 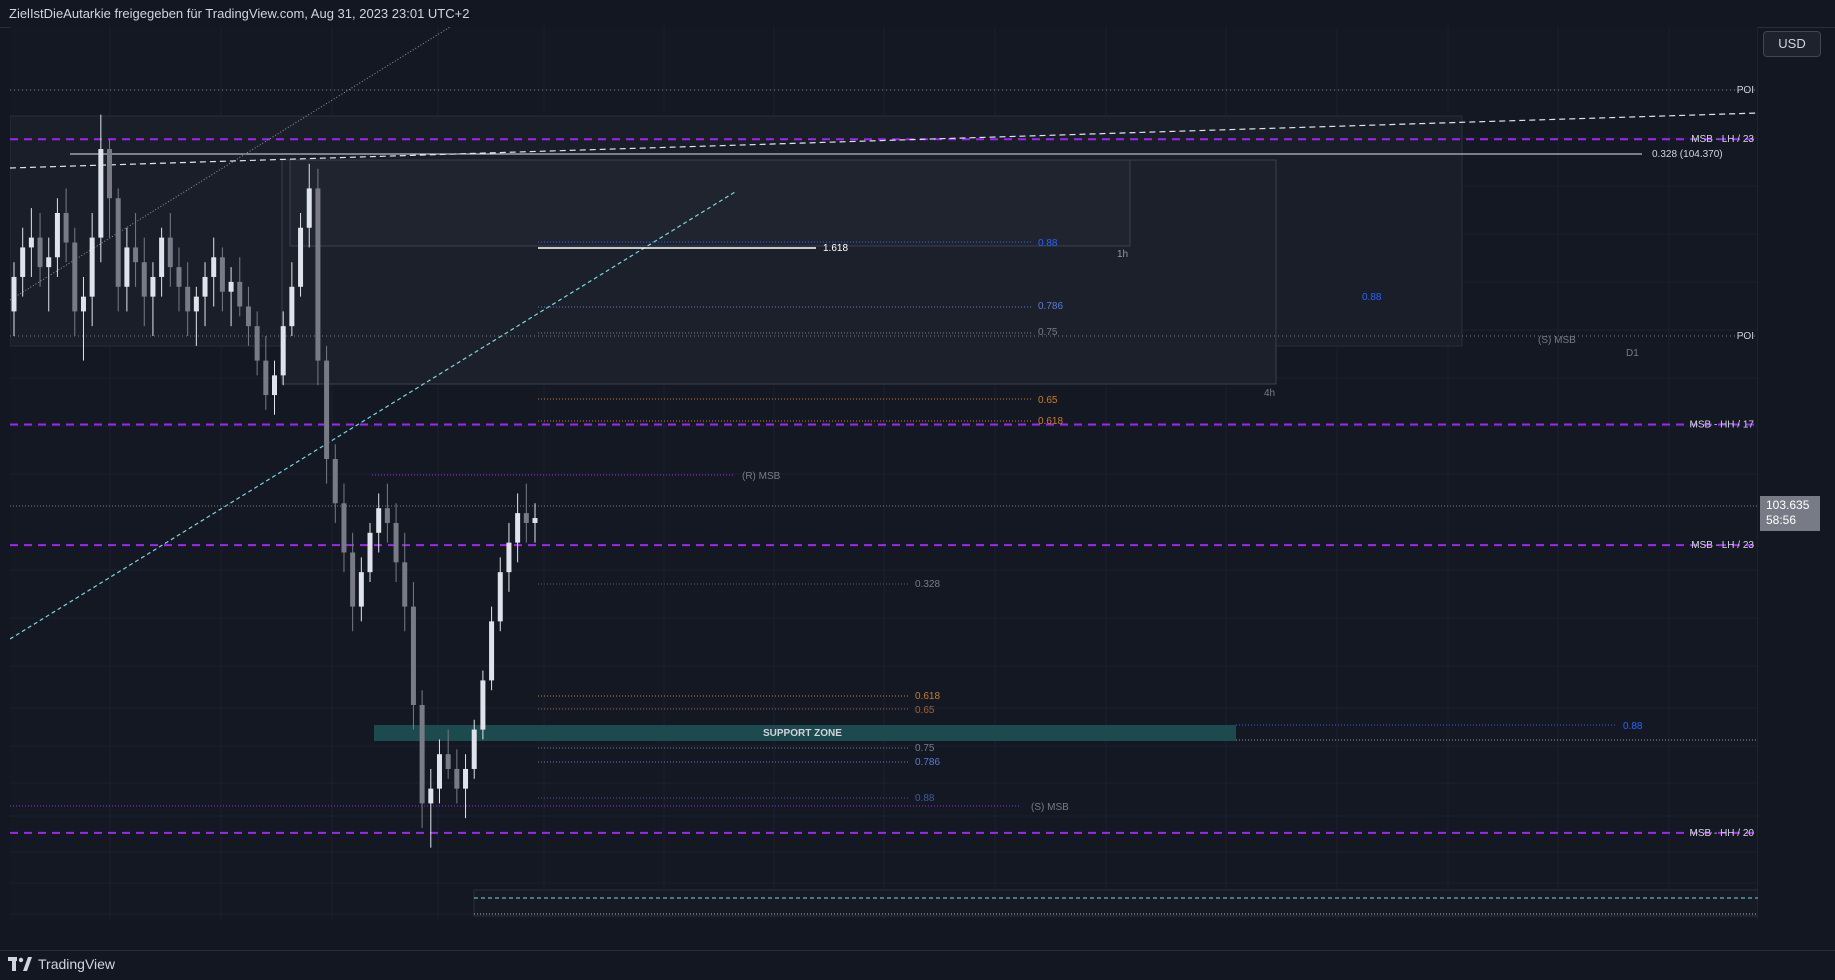 I want to click on h1-zone-box, so click(x=710, y=203).